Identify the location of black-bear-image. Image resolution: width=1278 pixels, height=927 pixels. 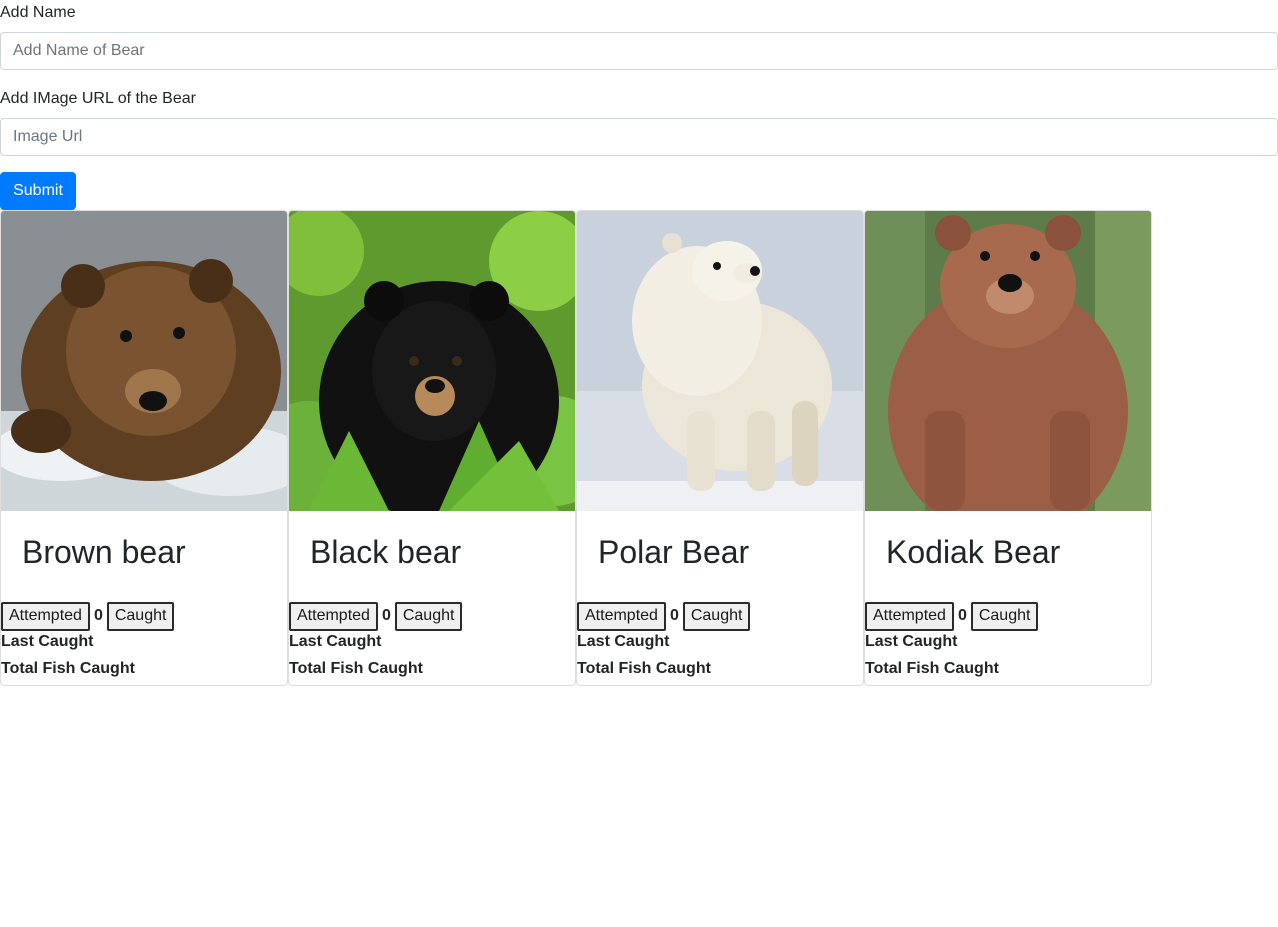
(432, 361).